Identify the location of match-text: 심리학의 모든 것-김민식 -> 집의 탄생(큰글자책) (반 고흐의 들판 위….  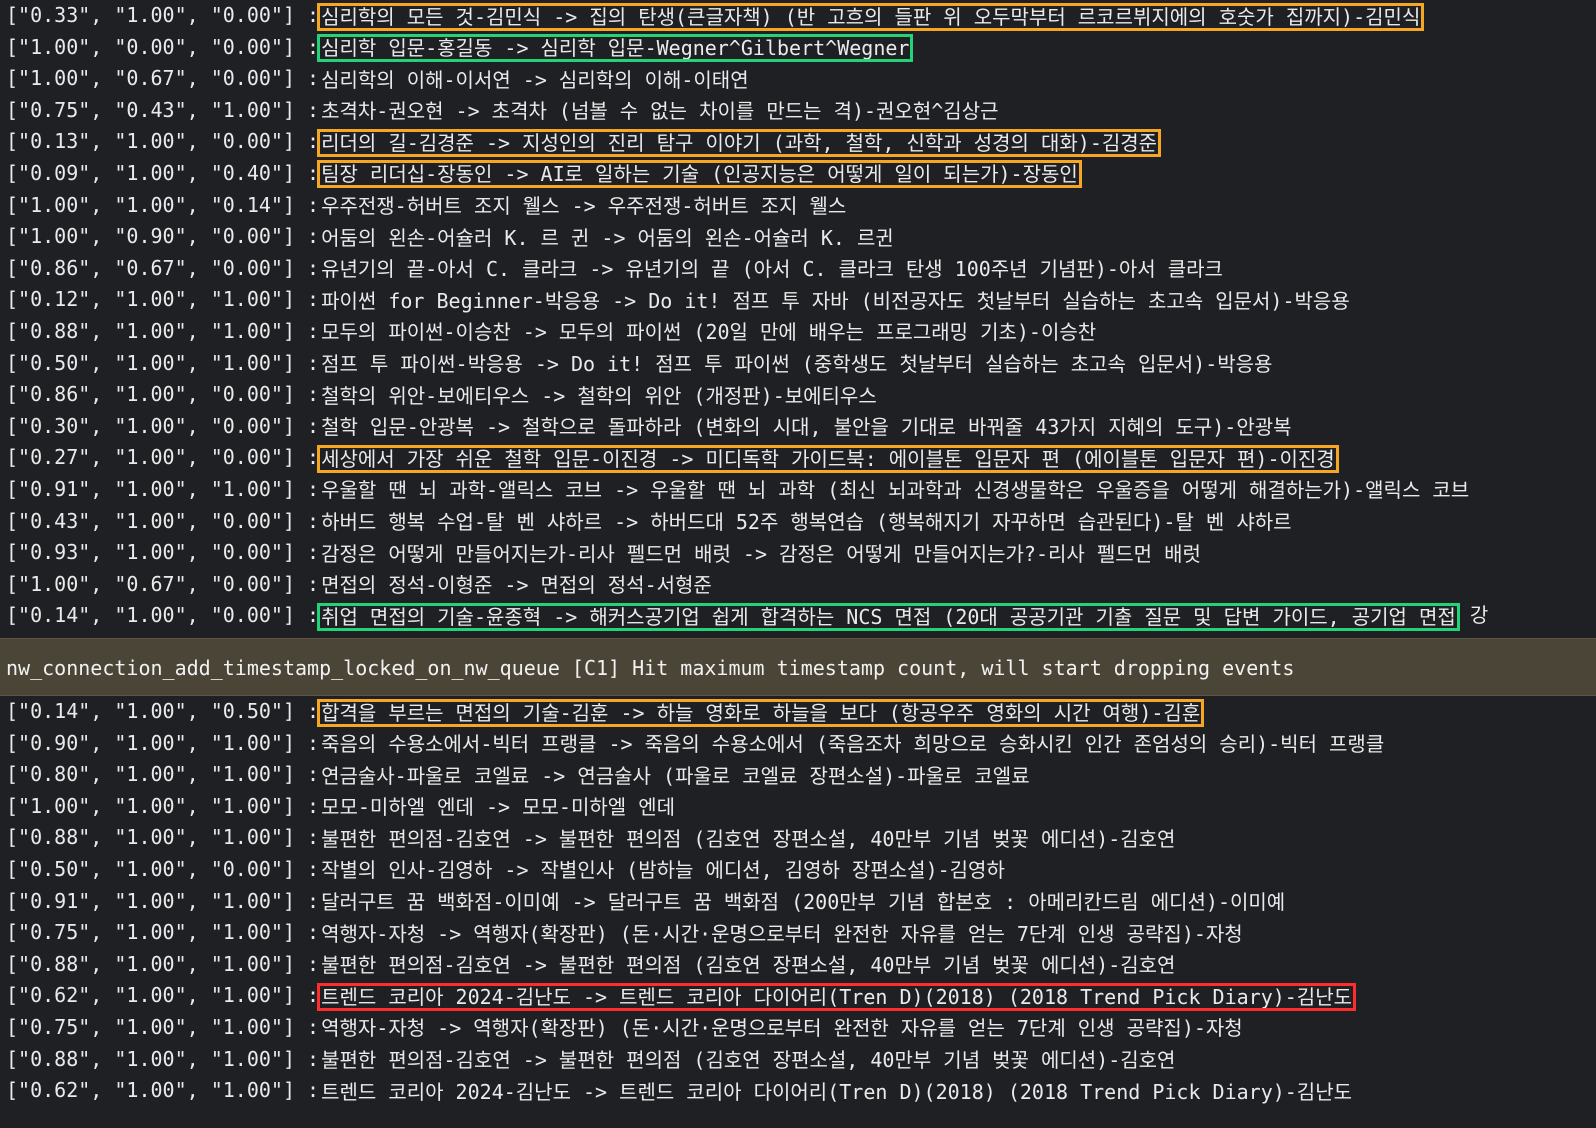
(871, 16).